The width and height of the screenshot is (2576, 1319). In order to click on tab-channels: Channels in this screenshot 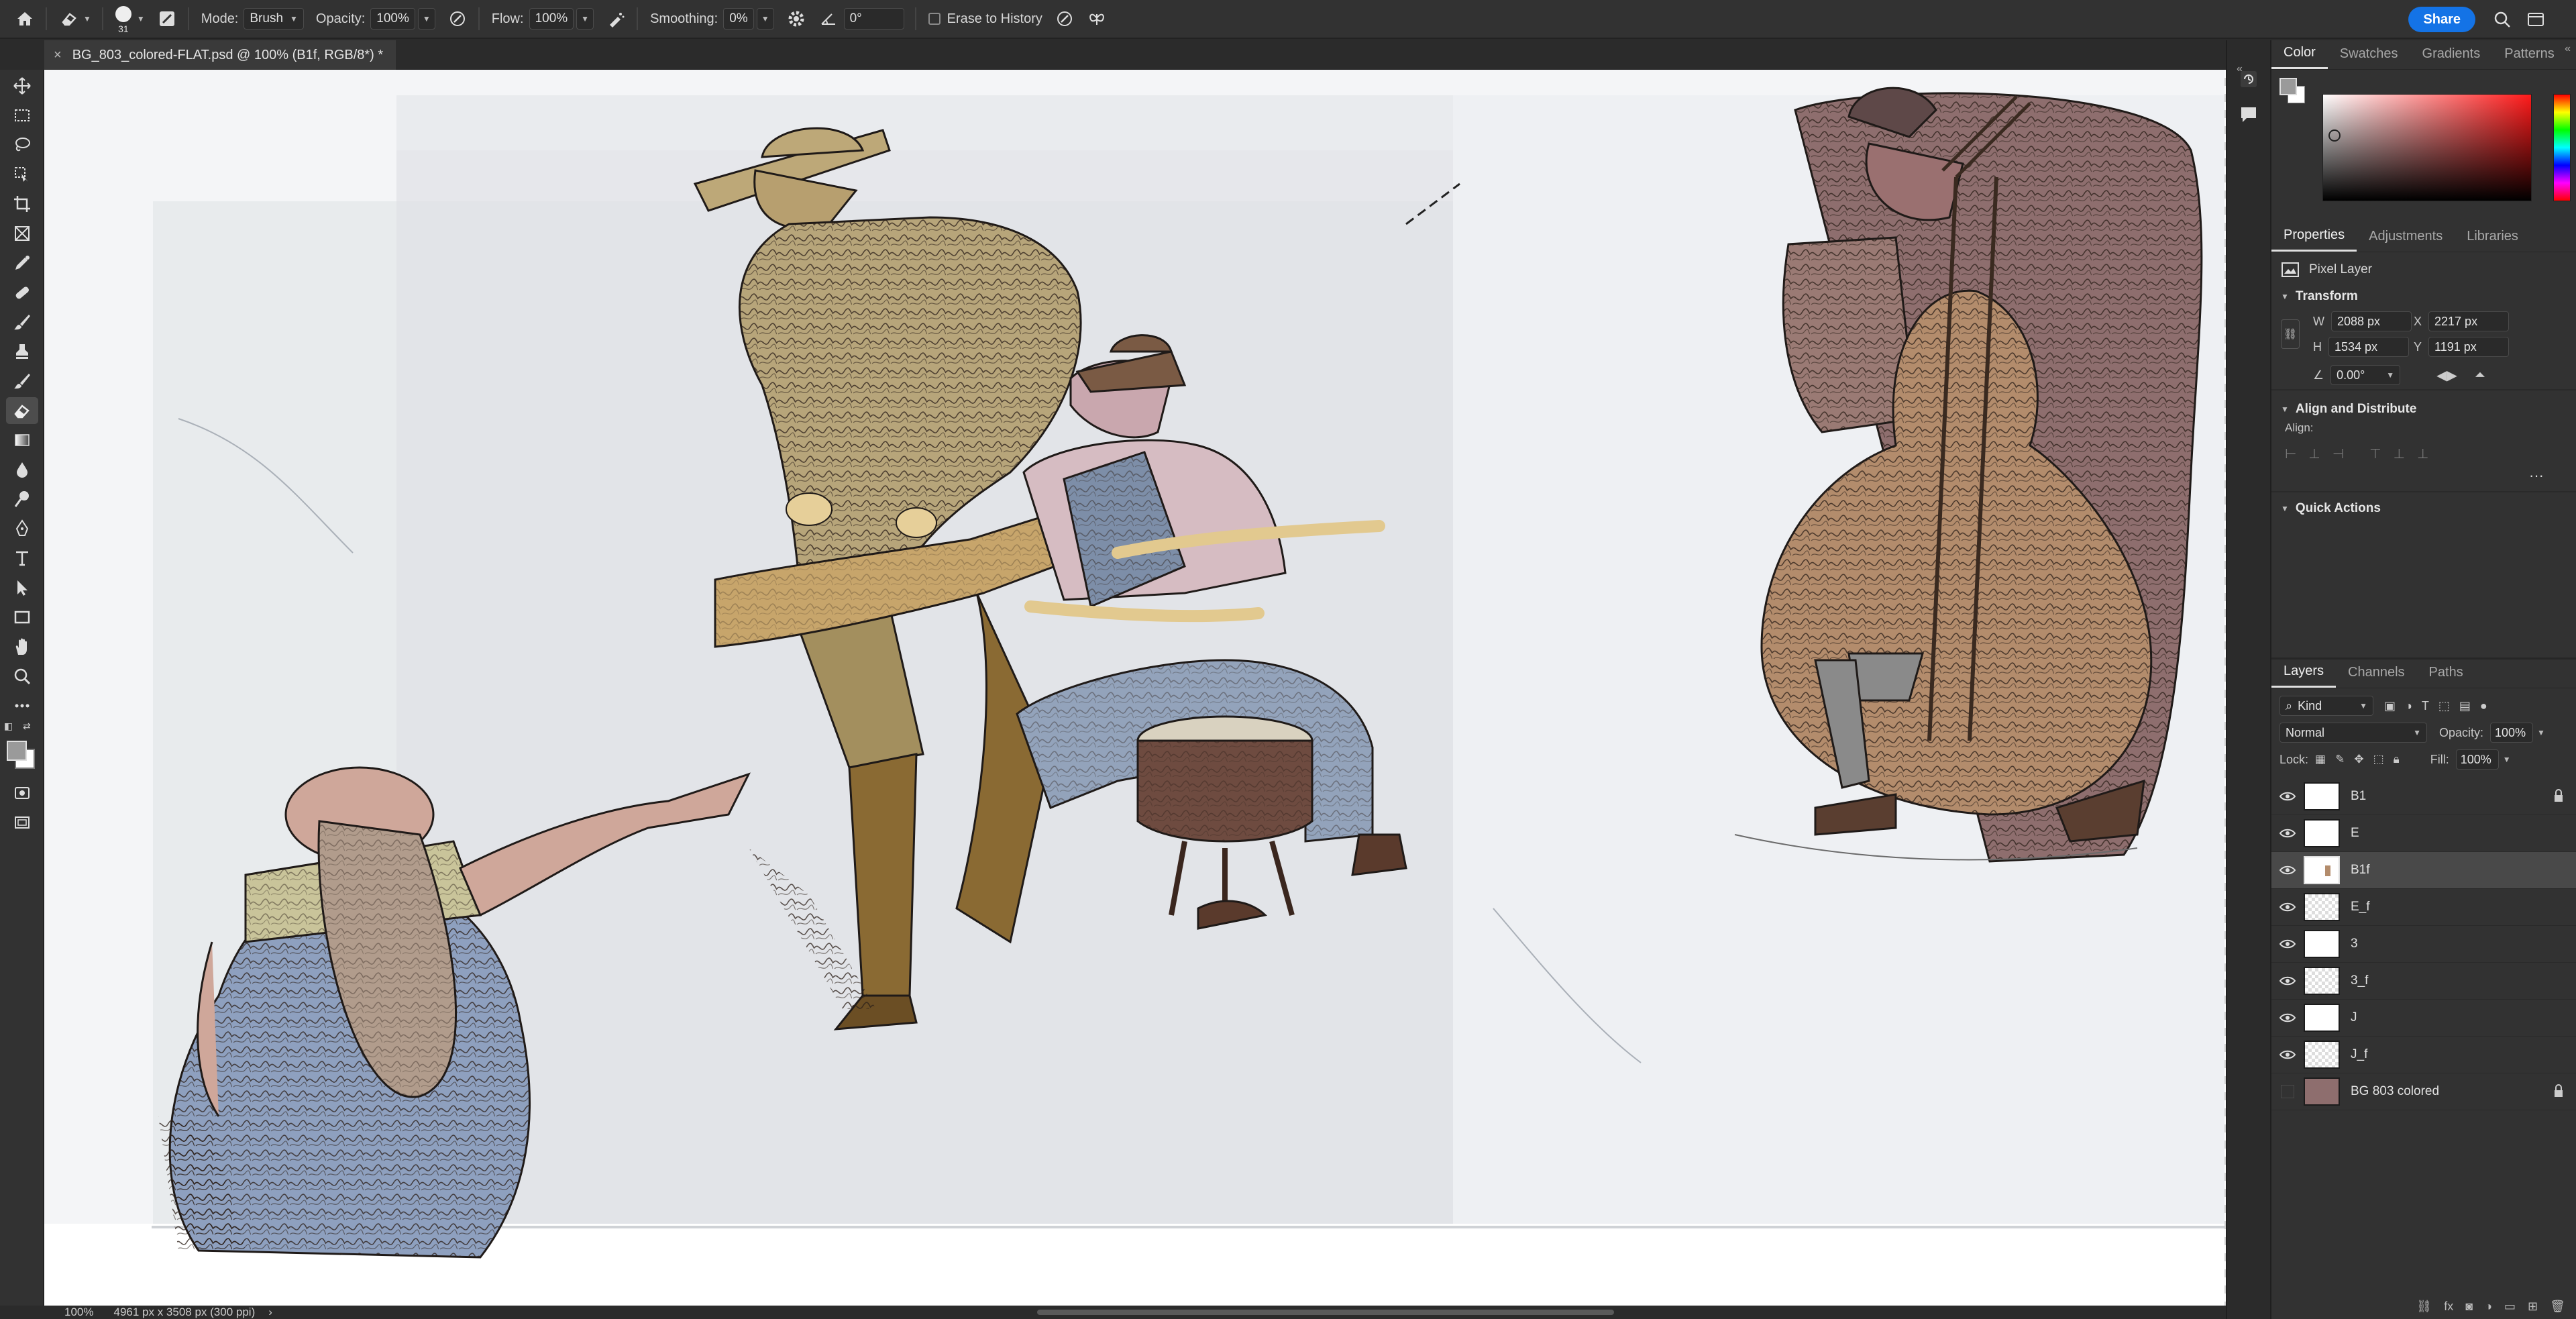, I will do `click(2376, 672)`.